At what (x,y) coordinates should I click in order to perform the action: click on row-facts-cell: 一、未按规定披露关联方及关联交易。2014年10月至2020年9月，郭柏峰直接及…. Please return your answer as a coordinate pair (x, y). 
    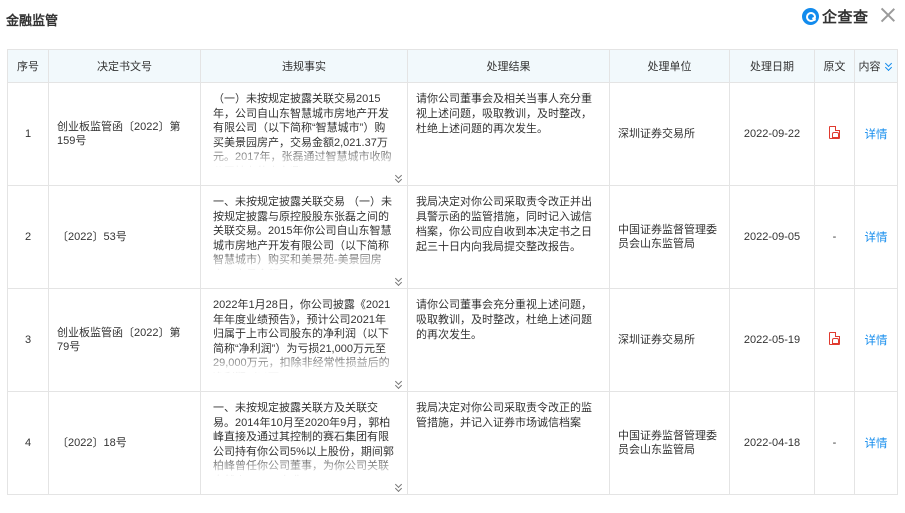
    Looking at the image, I should click on (304, 443).